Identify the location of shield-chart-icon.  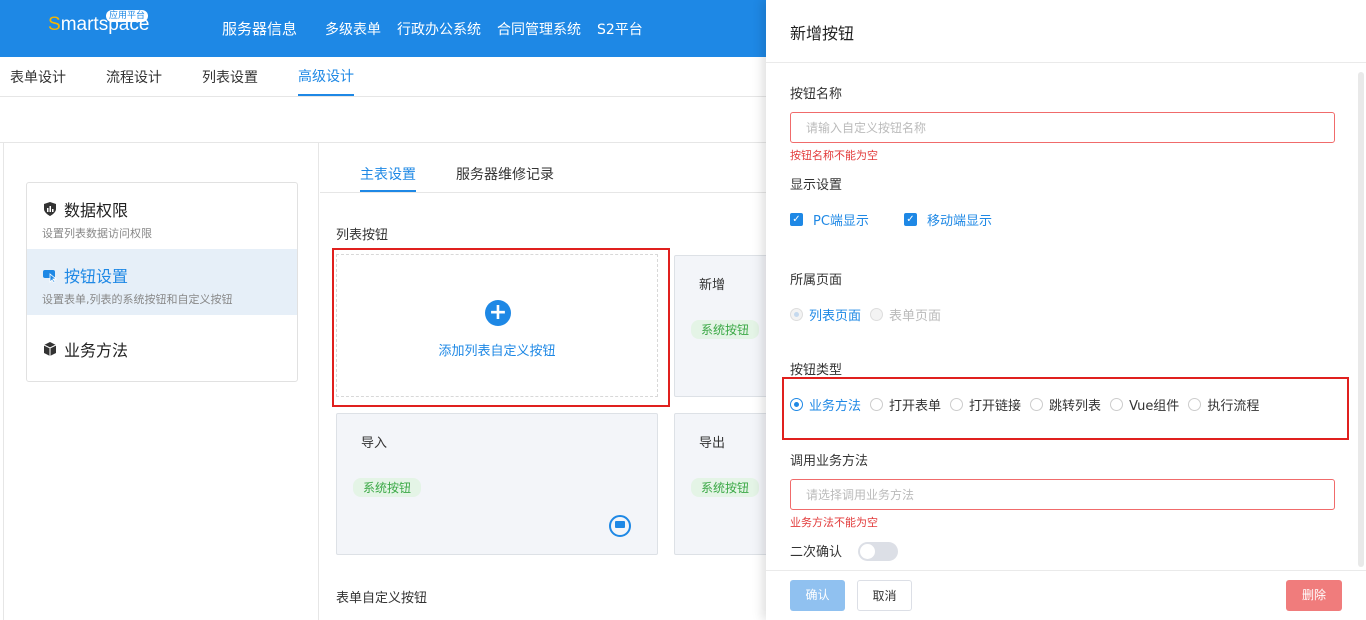
(50, 209).